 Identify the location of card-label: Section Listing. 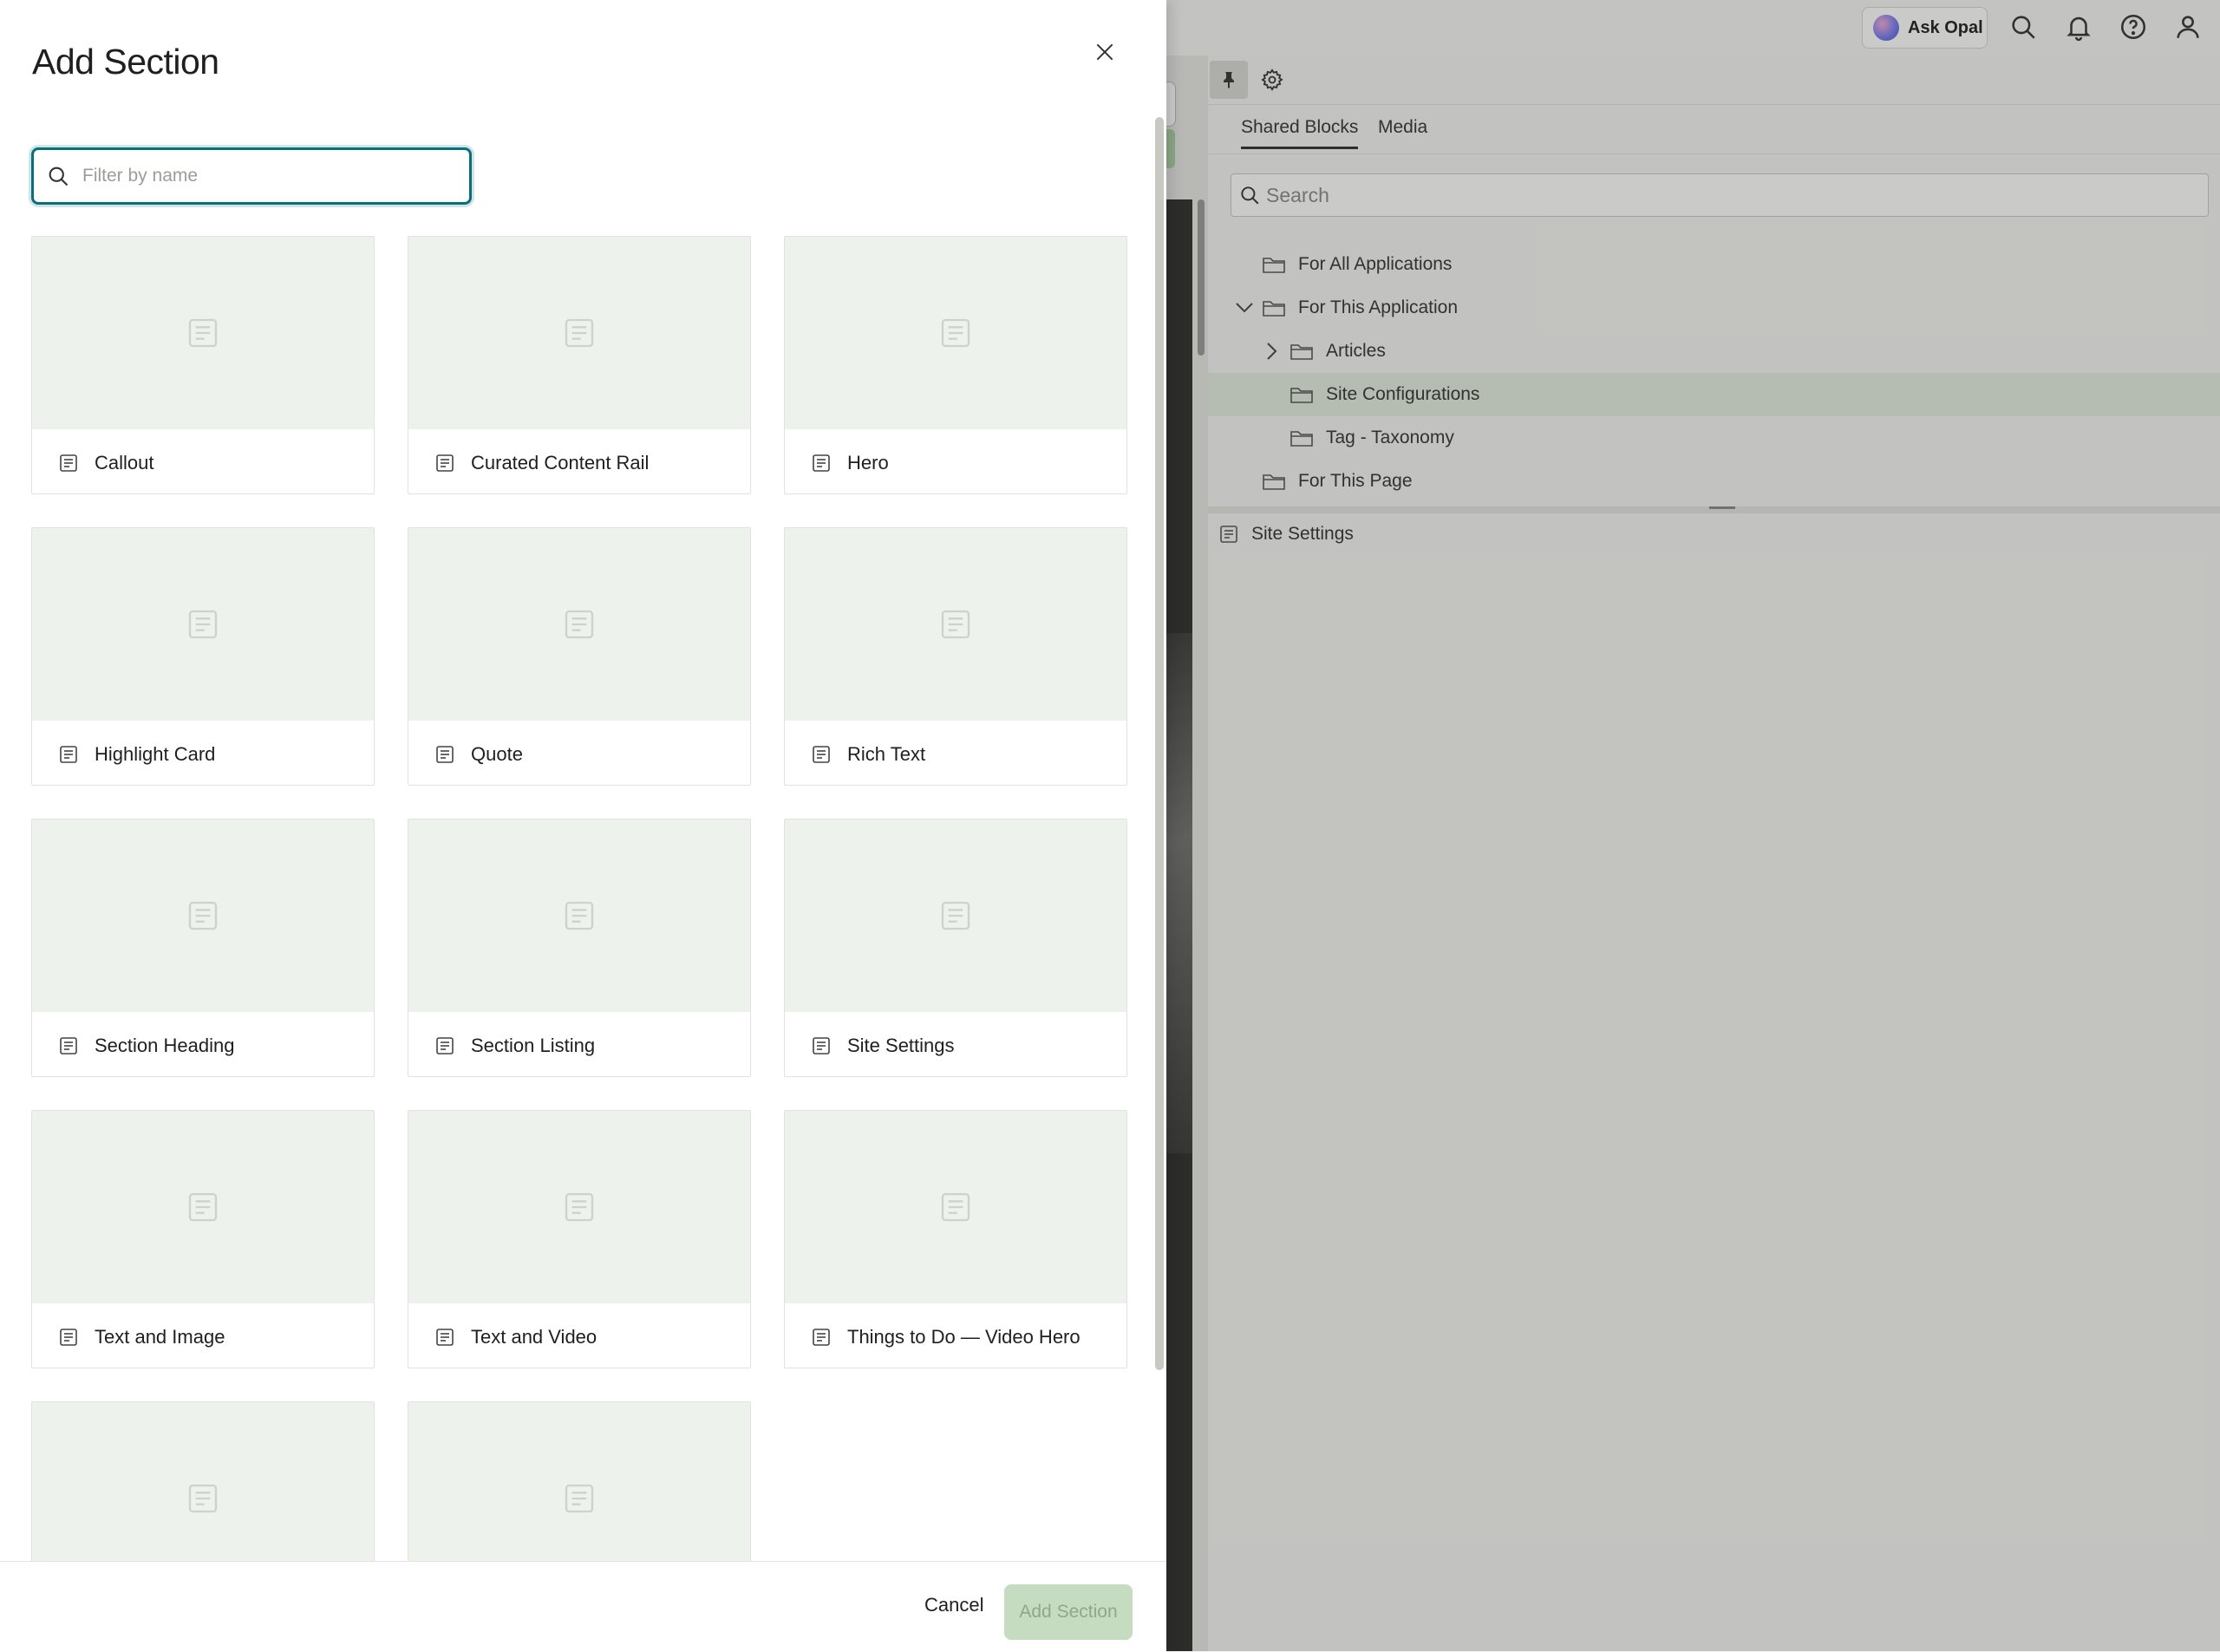
(514, 1046).